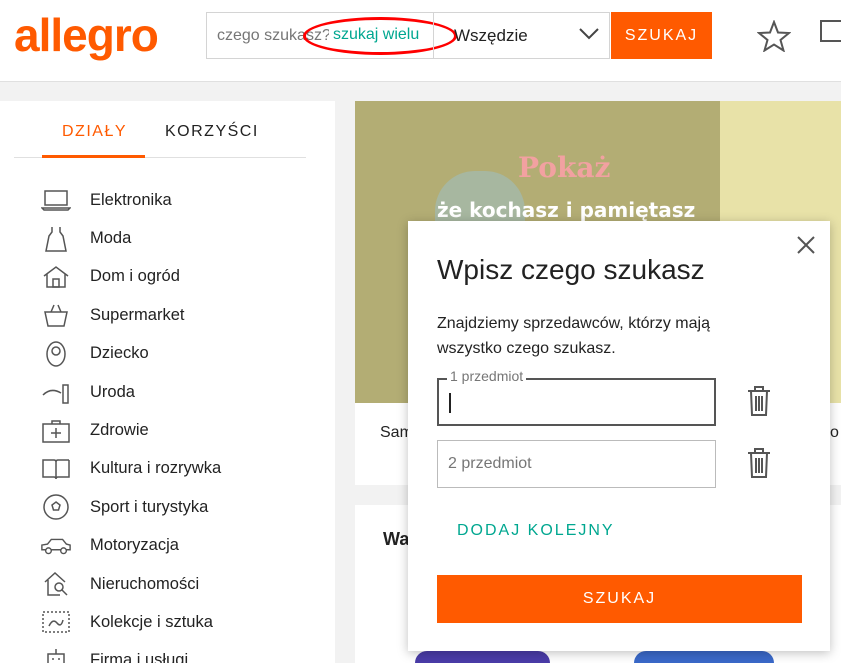 This screenshot has width=841, height=663. What do you see at coordinates (564, 167) in the screenshot?
I see `banner-headline: Pokaż` at bounding box center [564, 167].